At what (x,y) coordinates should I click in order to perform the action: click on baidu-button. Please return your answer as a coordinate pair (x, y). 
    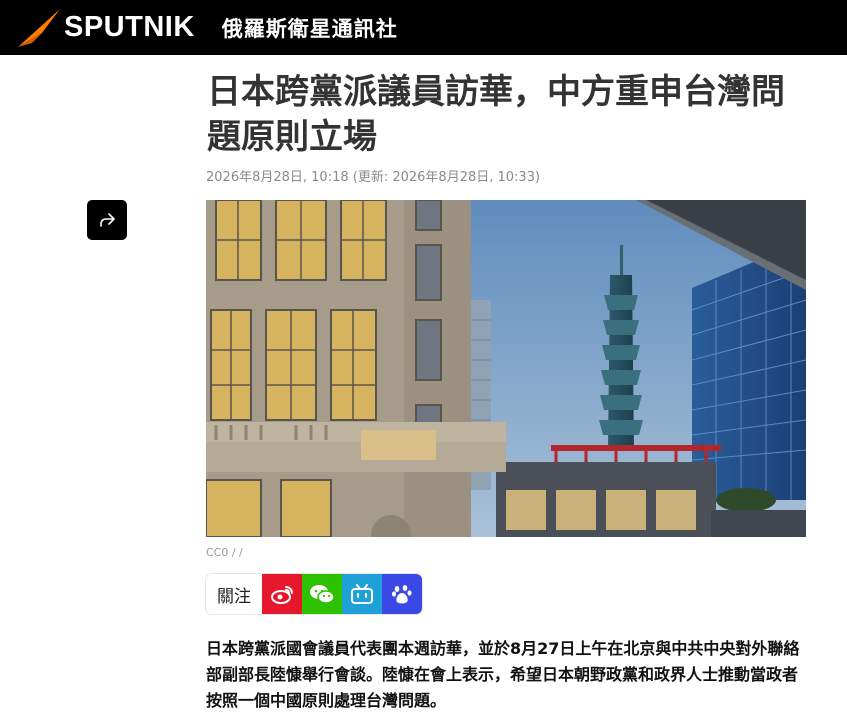
    Looking at the image, I should click on (402, 594).